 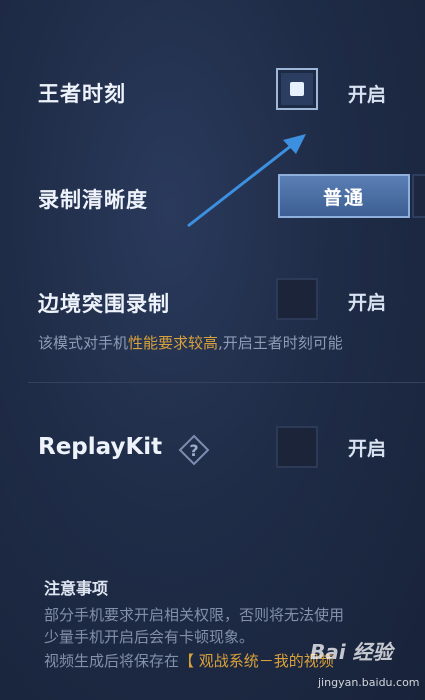 I want to click on notice-line-3-prefix: 视频生成后将保存在, so click(x=112, y=661).